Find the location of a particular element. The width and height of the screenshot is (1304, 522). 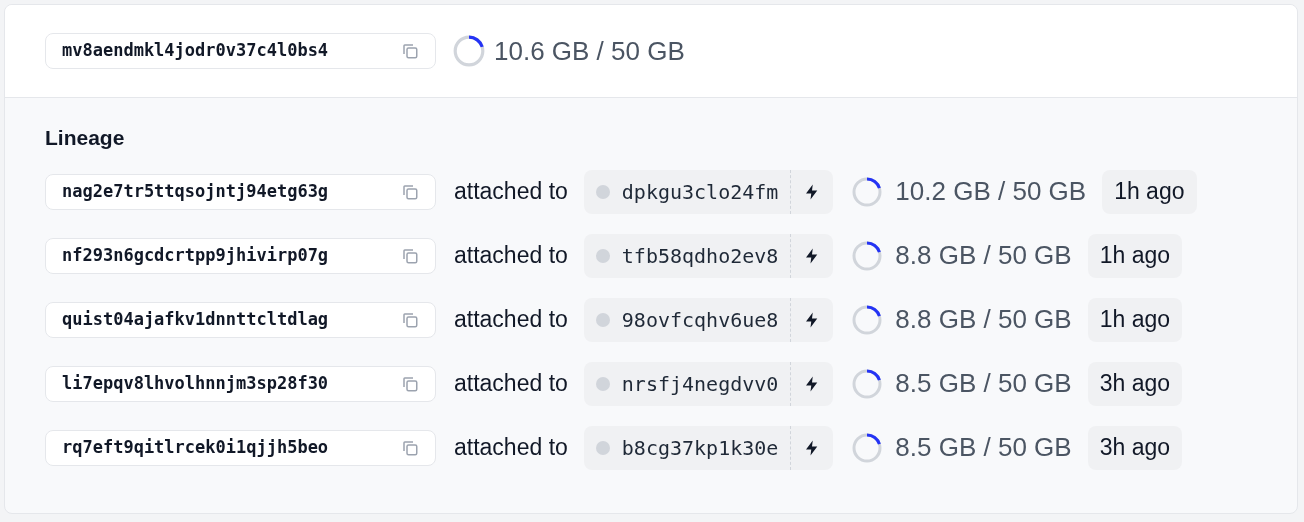

machine-id: nrsfj4negdvv0 is located at coordinates (700, 384).